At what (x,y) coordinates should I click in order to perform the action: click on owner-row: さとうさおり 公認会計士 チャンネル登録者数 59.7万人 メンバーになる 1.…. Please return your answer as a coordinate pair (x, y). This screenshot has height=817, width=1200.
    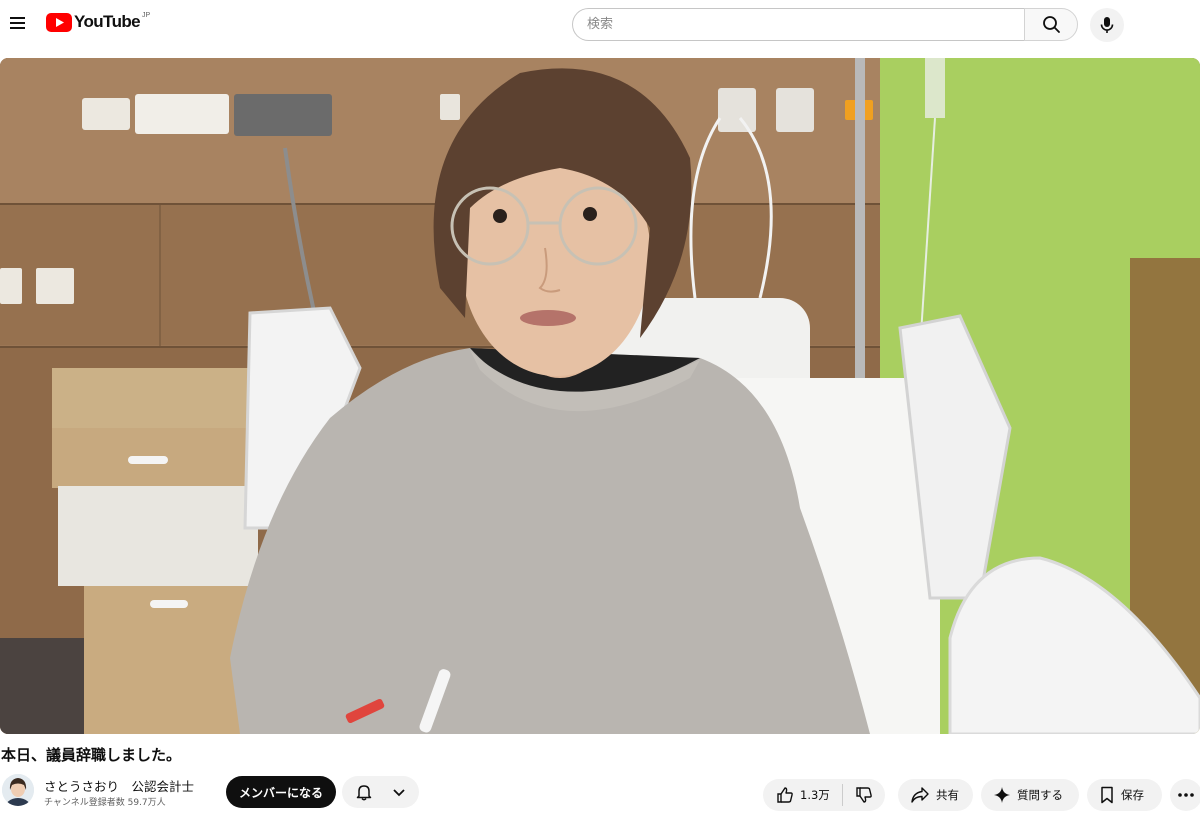
    Looking at the image, I should click on (600, 793).